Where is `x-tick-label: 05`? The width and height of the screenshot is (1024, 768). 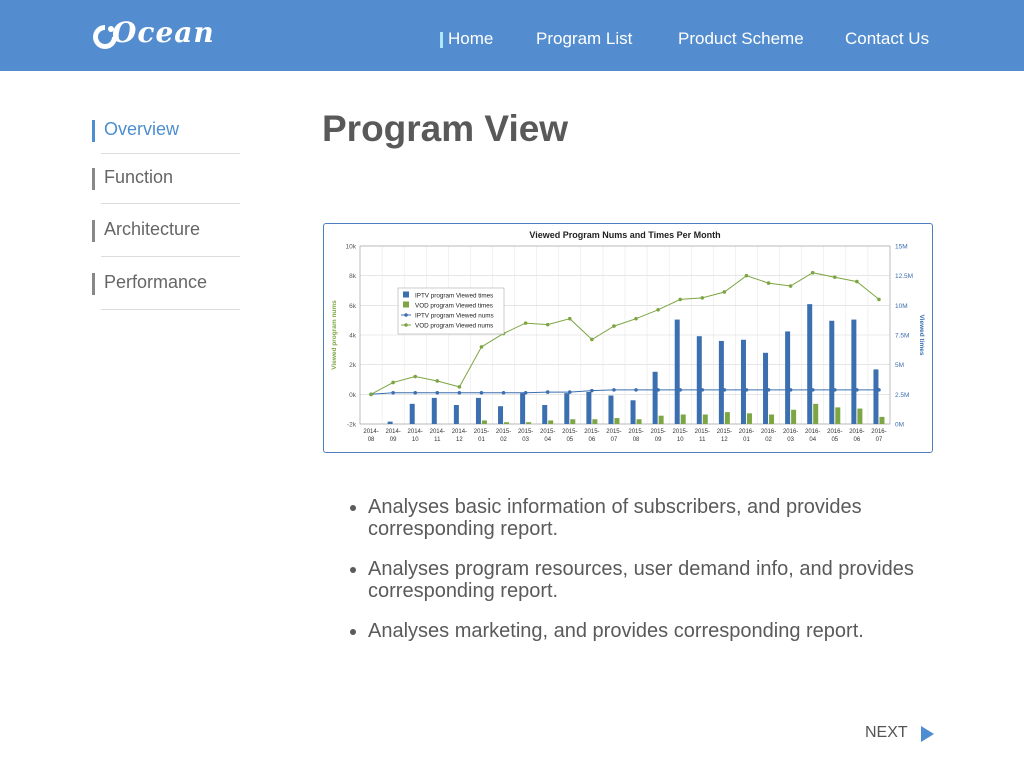 x-tick-label: 05 is located at coordinates (569, 440).